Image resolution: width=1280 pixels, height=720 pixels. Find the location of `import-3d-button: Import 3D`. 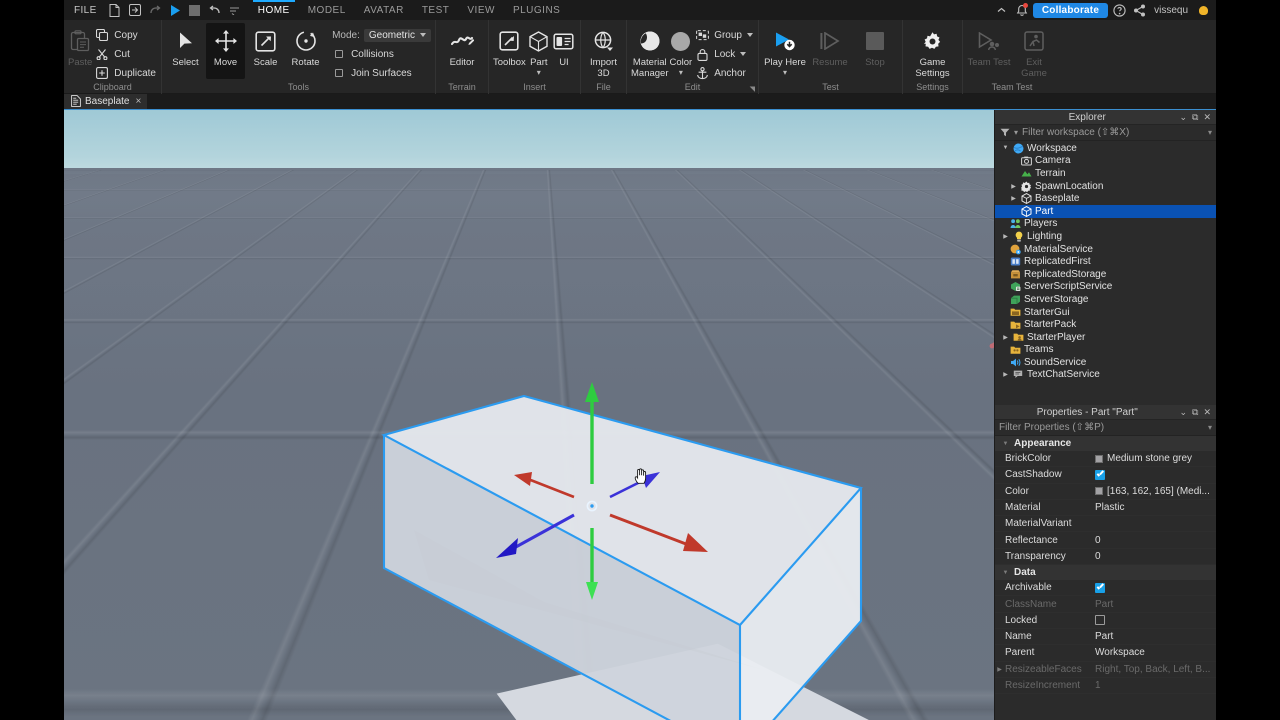

import-3d-button: Import 3D is located at coordinates (603, 51).